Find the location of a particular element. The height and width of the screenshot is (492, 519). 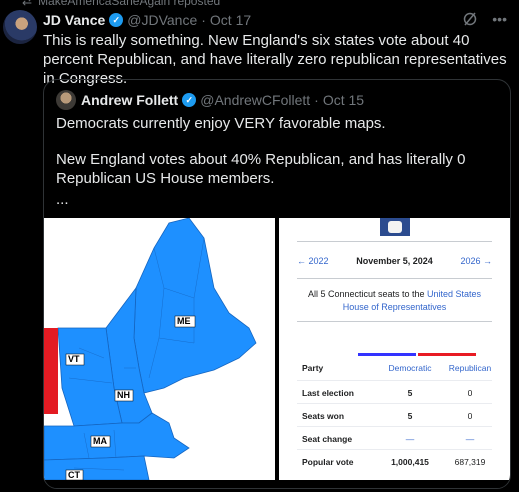

tweet-header: JD Vance ✓ @JDVance · Oct 17 ••• is located at coordinates (276, 20).